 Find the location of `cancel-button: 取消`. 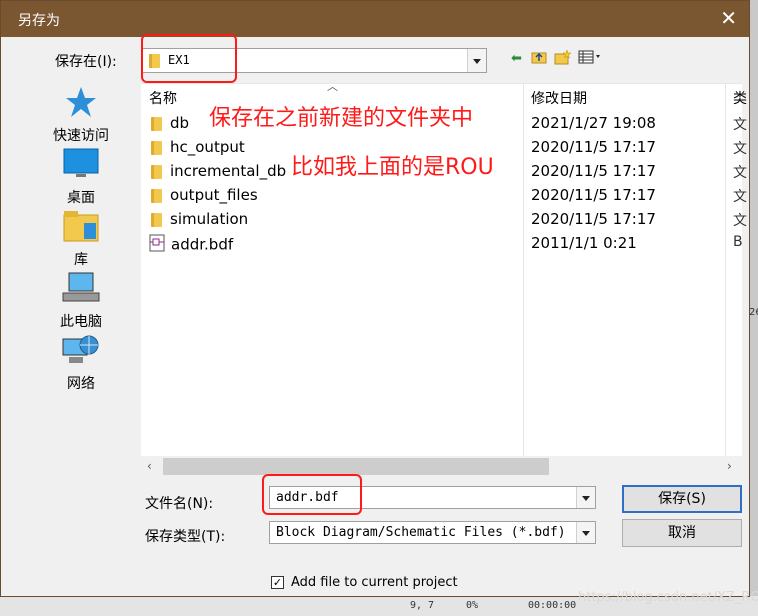

cancel-button: 取消 is located at coordinates (682, 533).